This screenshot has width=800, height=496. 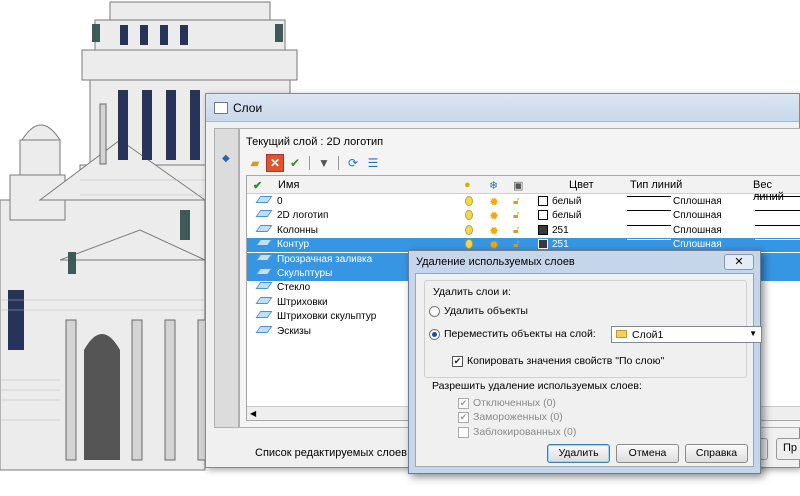 I want to click on frozen-layers-label: Замороженных (0), so click(x=518, y=417).